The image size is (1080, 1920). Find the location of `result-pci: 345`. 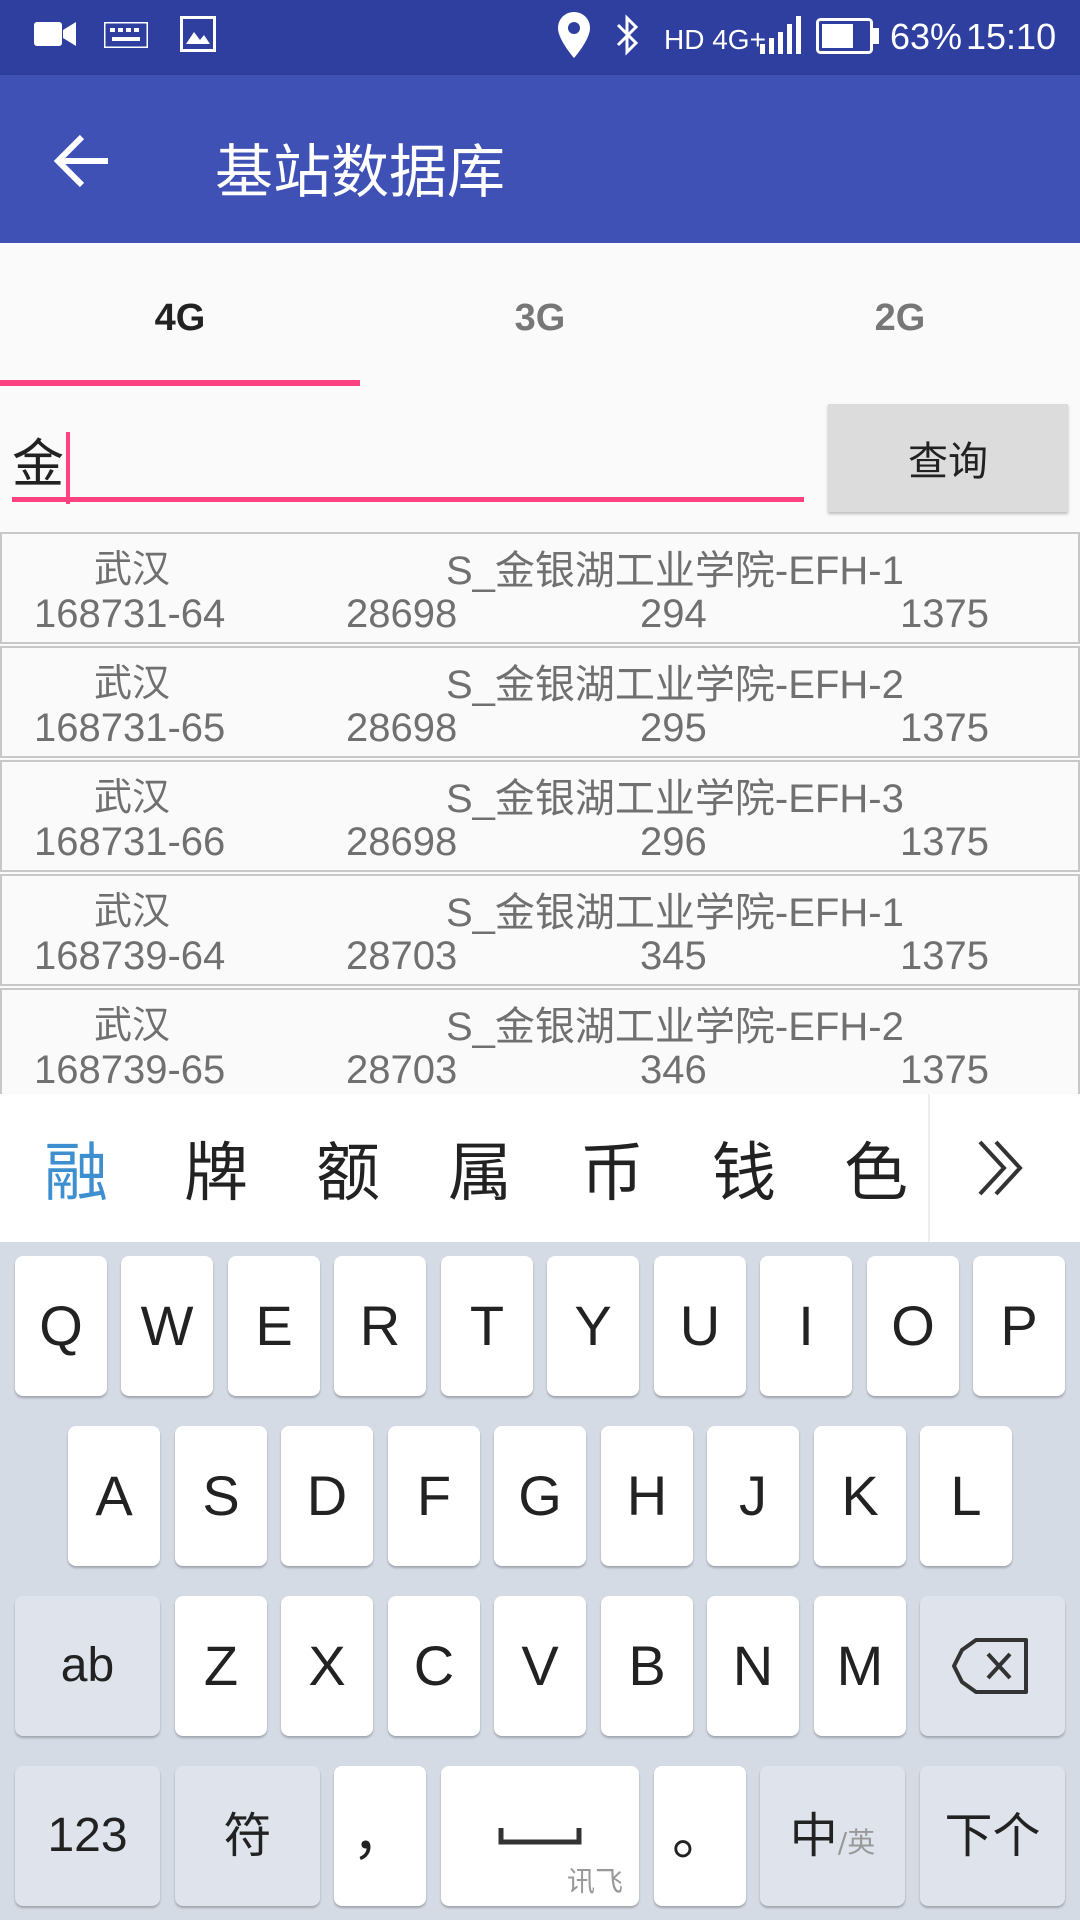

result-pci: 345 is located at coordinates (673, 956).